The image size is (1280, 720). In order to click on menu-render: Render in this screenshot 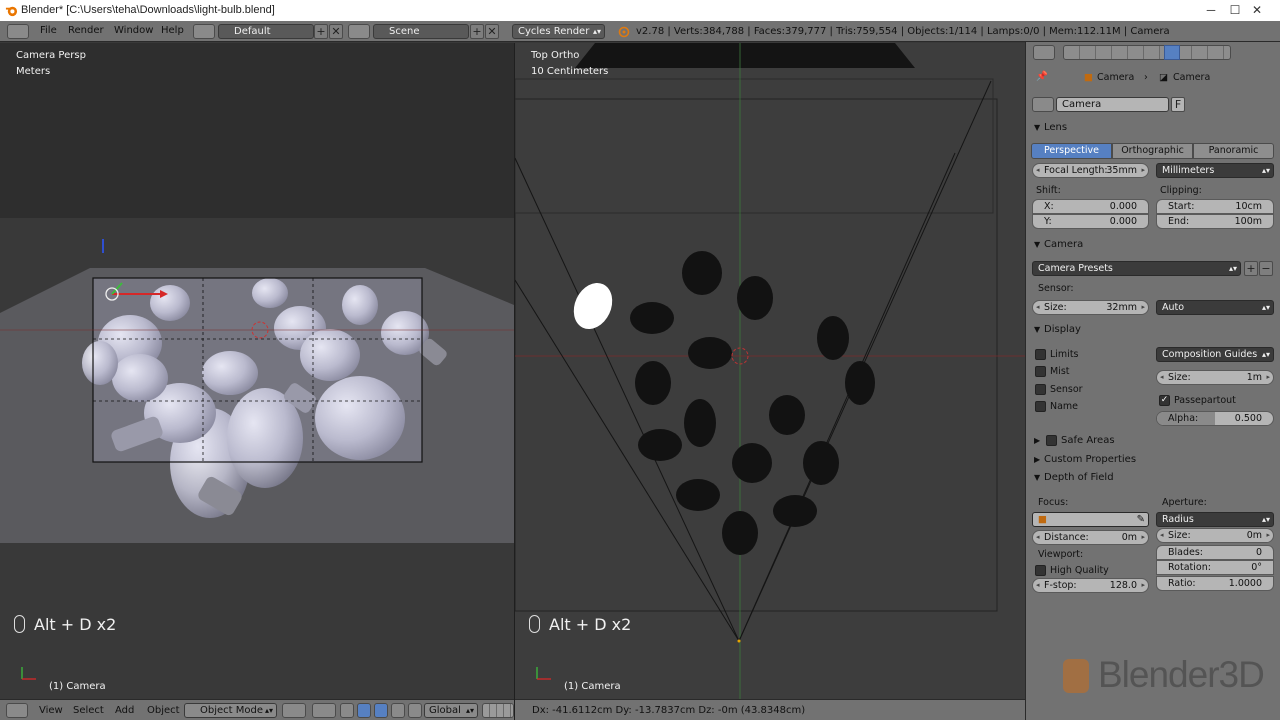, I will do `click(86, 30)`.